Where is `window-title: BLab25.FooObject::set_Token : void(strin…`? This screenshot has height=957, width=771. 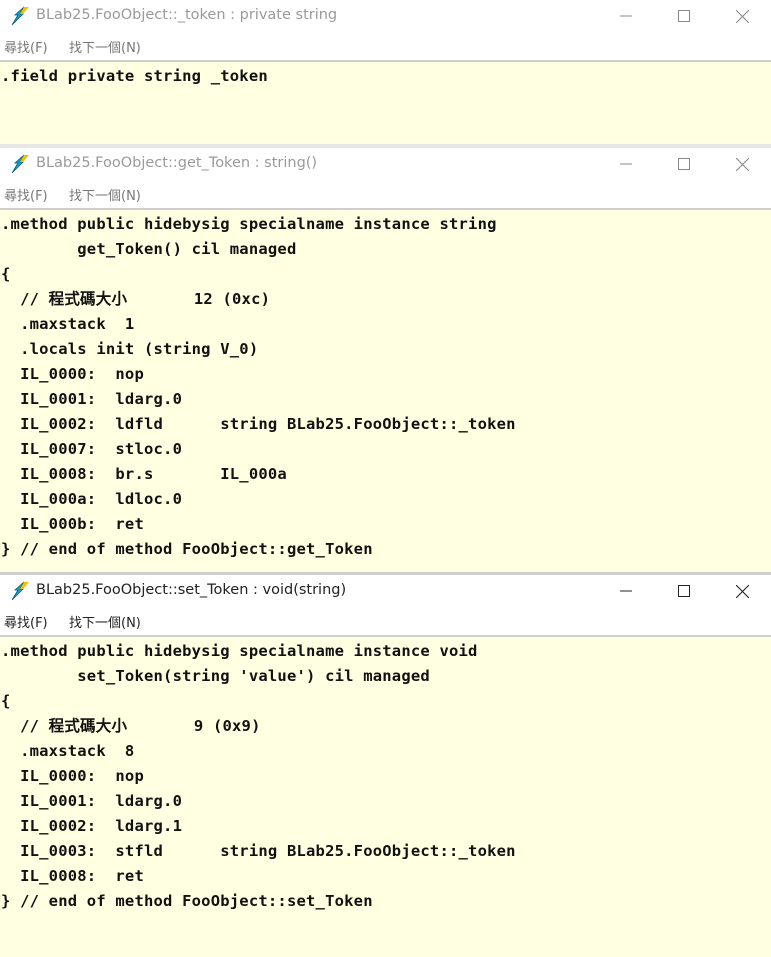 window-title: BLab25.FooObject::set_Token : void(strin… is located at coordinates (191, 590).